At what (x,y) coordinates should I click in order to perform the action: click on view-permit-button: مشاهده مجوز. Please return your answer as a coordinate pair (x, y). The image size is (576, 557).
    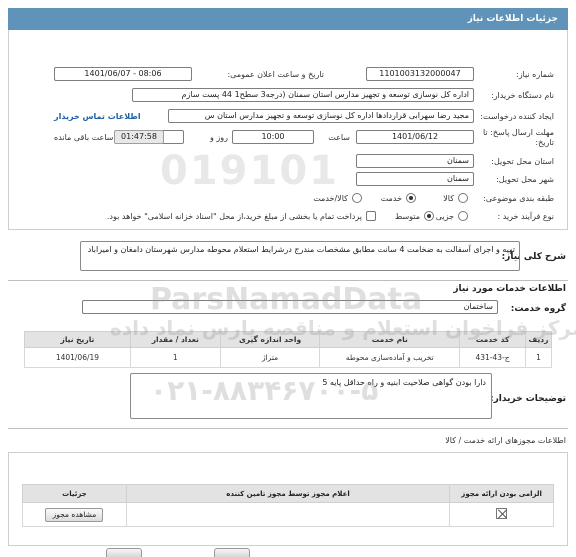
    Looking at the image, I should click on (74, 514).